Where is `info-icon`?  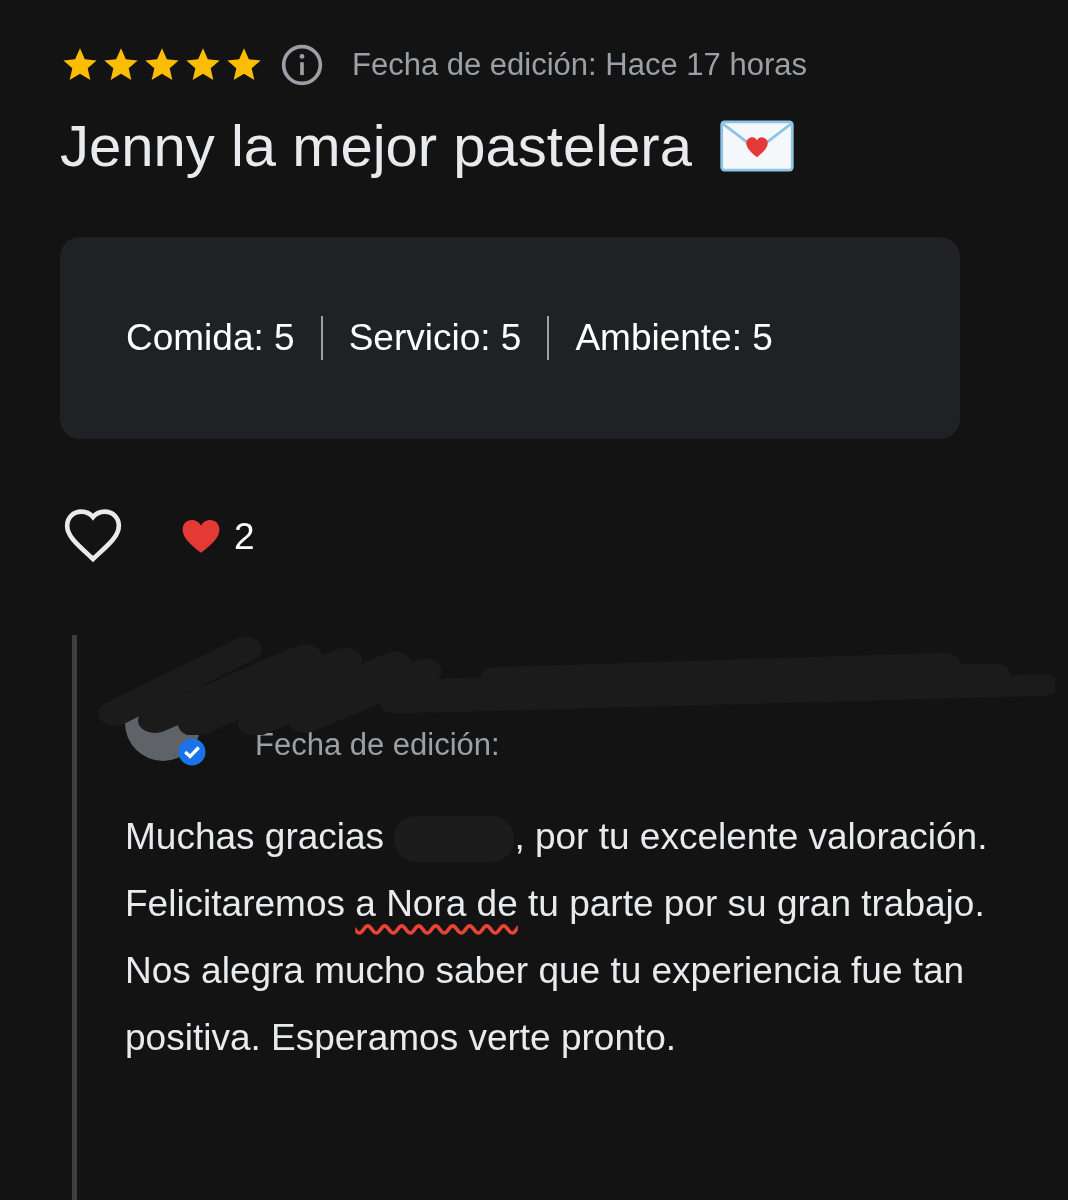 info-icon is located at coordinates (302, 65).